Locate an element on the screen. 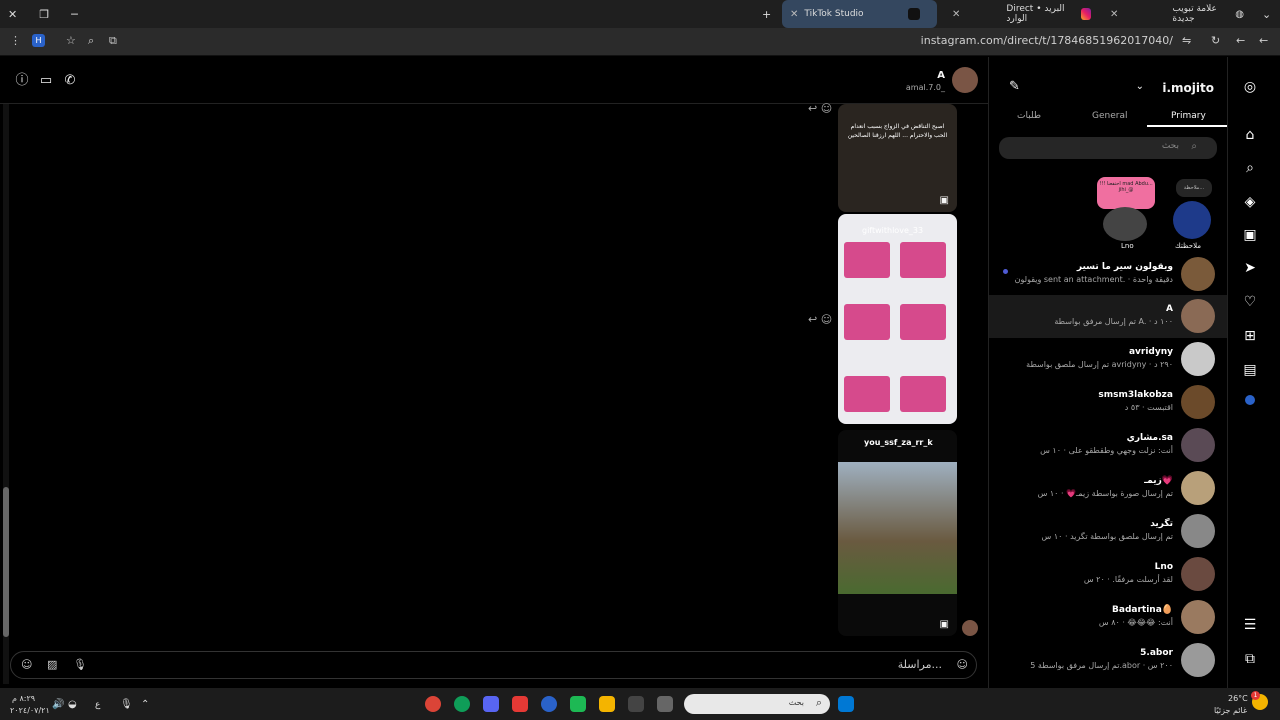  clock-date: ٢٠٢٤/٠٧/٢١ is located at coordinates (30, 710).